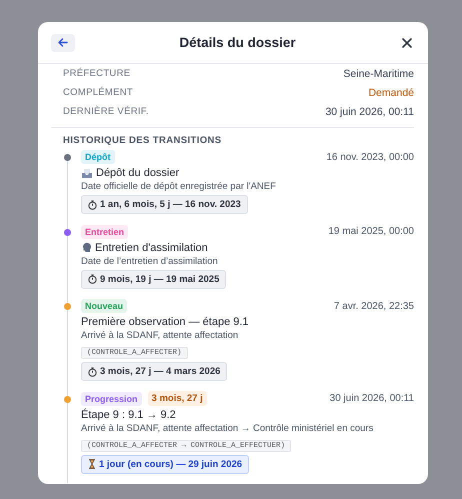 The image size is (462, 499). I want to click on transition-description: Arrivé à la SDANF, attente affectation, so click(160, 335).